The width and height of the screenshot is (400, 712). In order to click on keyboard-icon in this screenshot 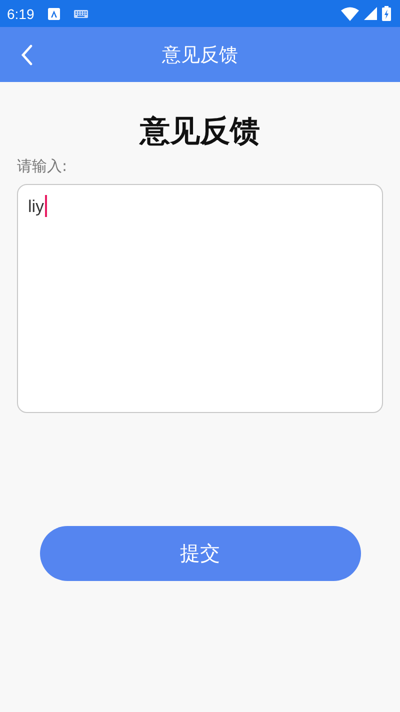, I will do `click(81, 14)`.